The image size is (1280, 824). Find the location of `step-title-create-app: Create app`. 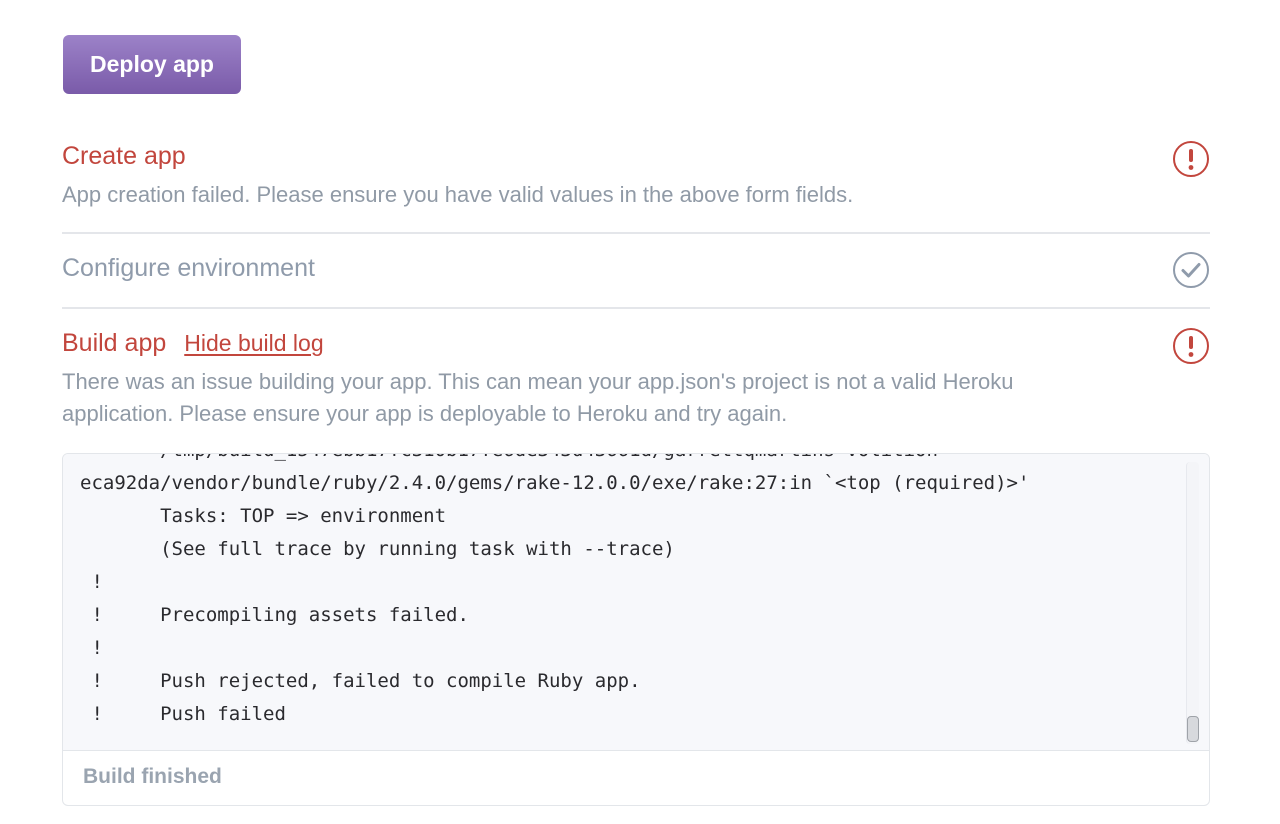

step-title-create-app: Create app is located at coordinates (124, 156).